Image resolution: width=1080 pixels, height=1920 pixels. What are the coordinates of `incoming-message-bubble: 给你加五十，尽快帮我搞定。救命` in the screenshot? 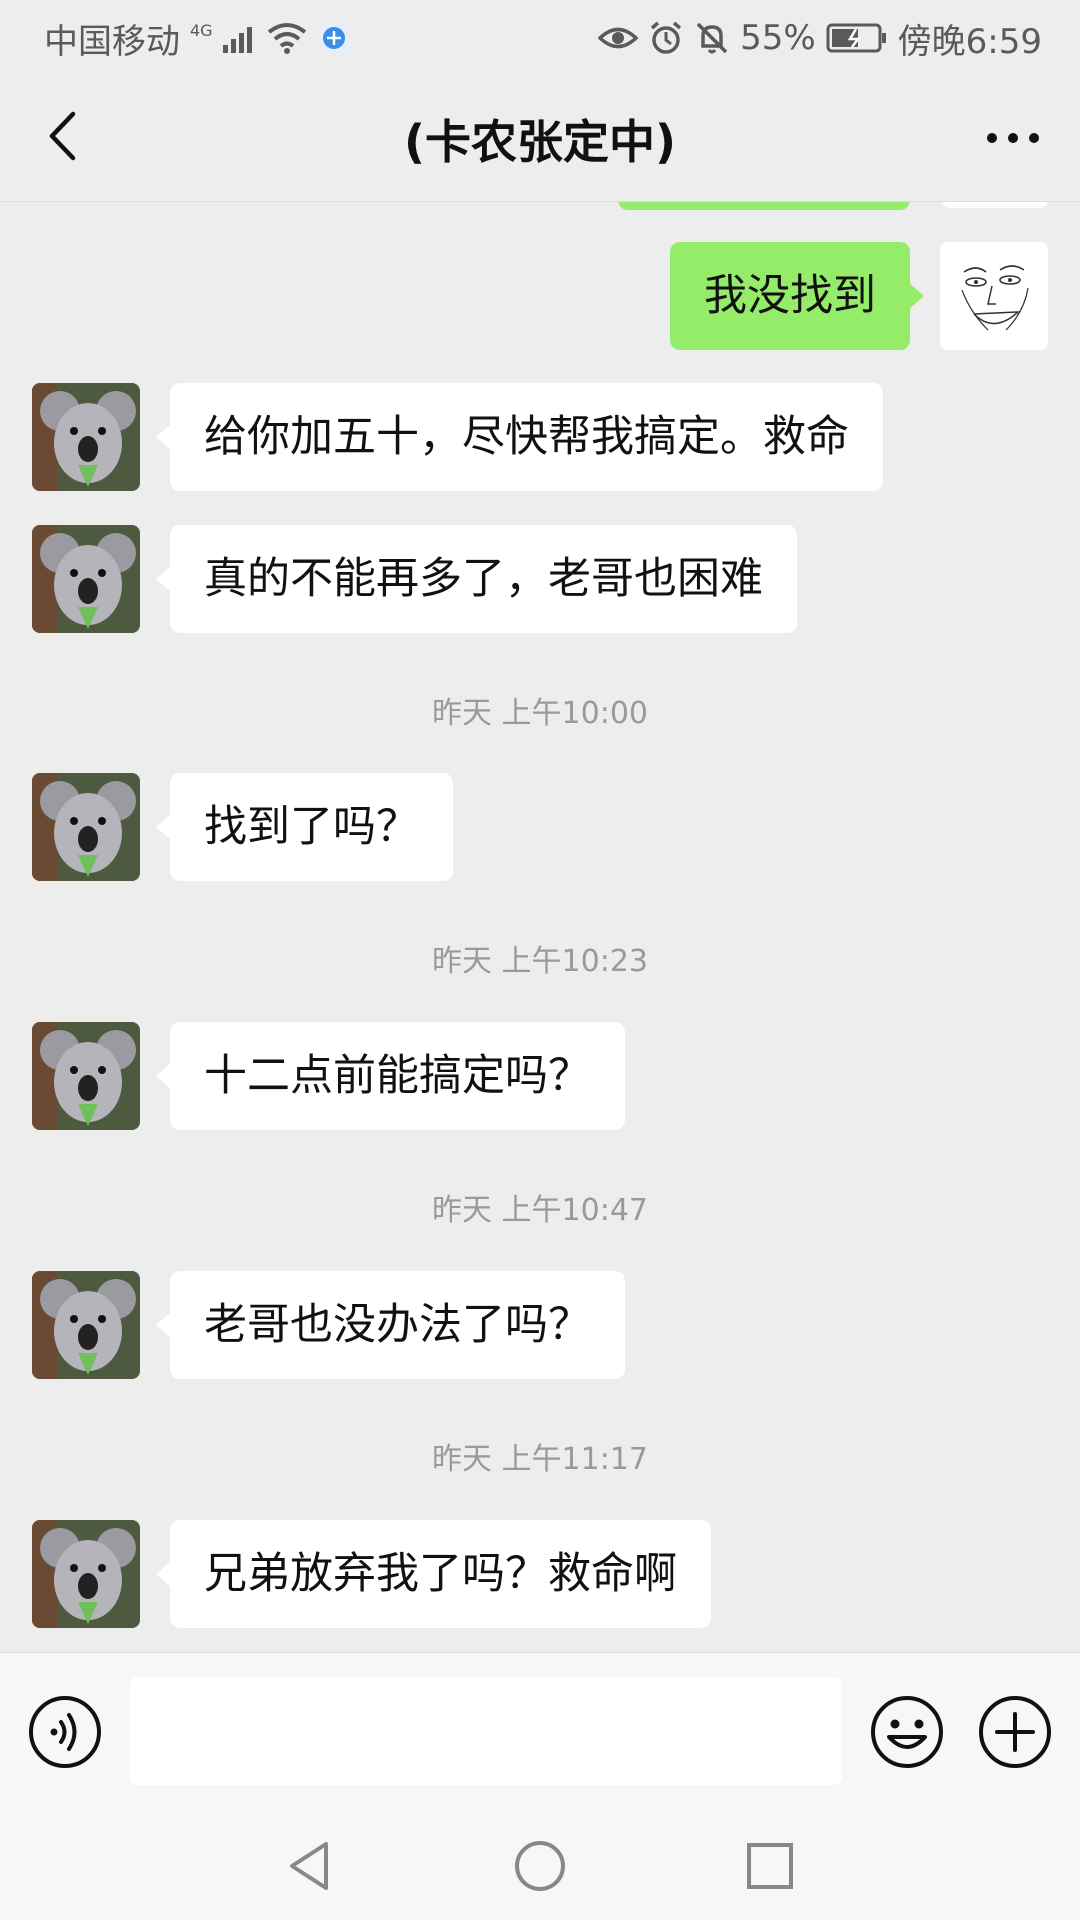 It's located at (519, 437).